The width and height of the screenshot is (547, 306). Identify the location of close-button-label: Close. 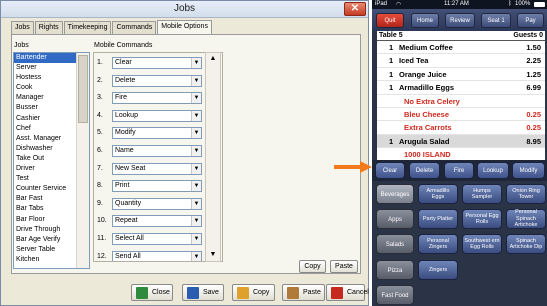
(161, 292).